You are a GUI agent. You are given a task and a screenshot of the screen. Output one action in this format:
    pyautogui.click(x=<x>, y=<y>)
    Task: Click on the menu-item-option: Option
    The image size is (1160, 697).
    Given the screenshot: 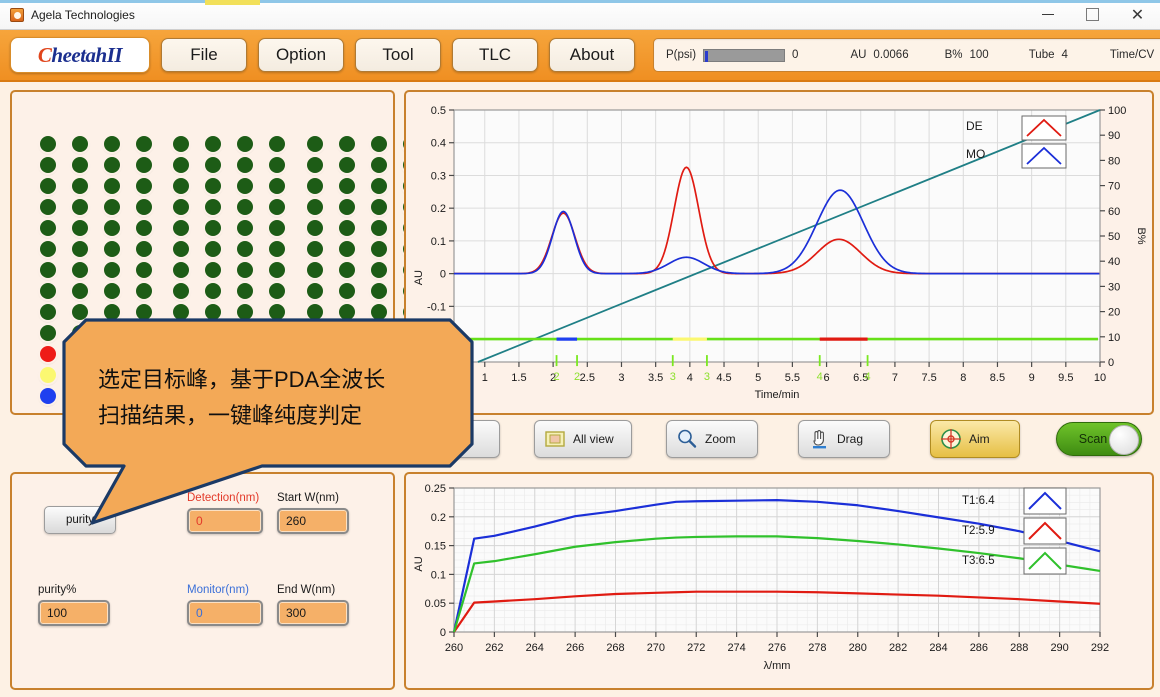 What is the action you would take?
    pyautogui.click(x=301, y=55)
    